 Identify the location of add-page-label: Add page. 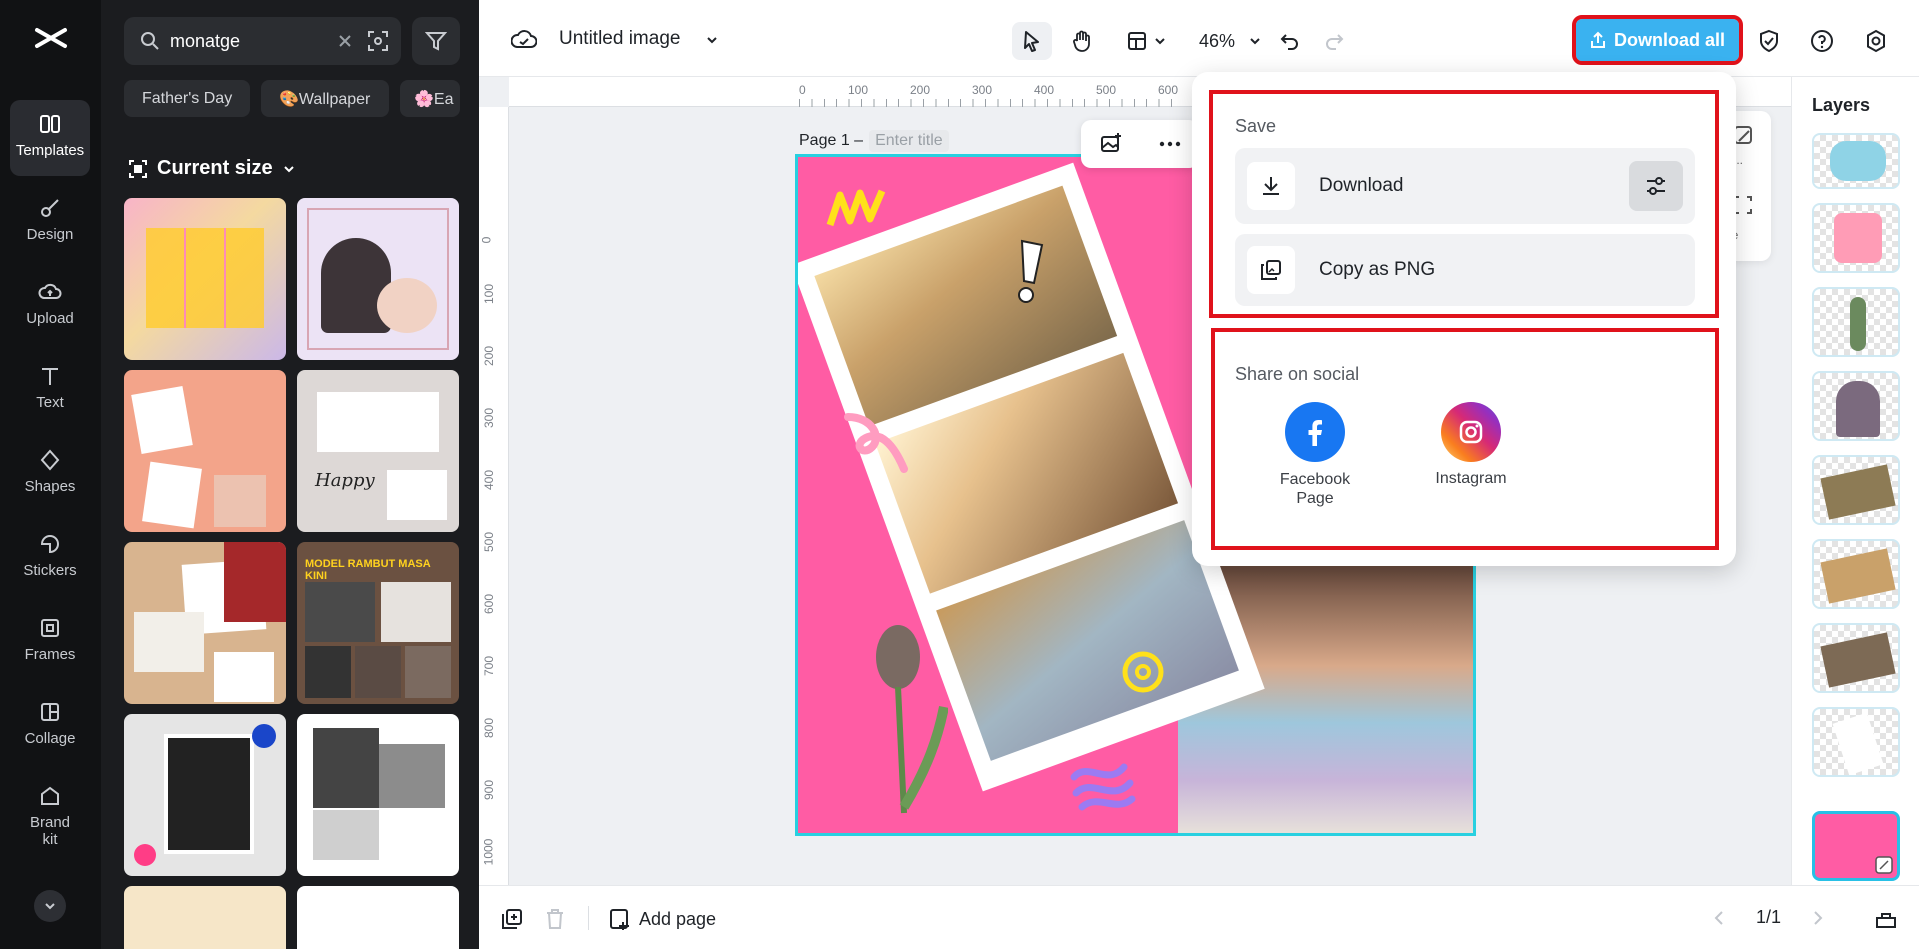
(678, 918).